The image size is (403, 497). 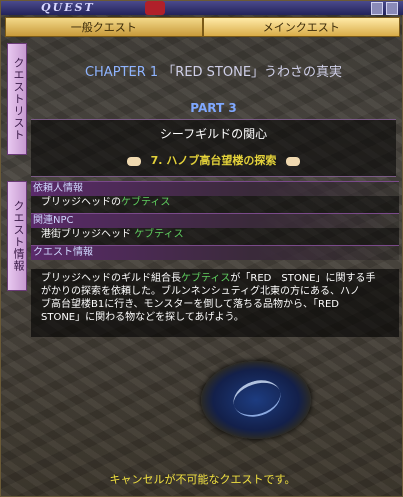 I want to click on client-npc-name: ケブティス, so click(x=146, y=202).